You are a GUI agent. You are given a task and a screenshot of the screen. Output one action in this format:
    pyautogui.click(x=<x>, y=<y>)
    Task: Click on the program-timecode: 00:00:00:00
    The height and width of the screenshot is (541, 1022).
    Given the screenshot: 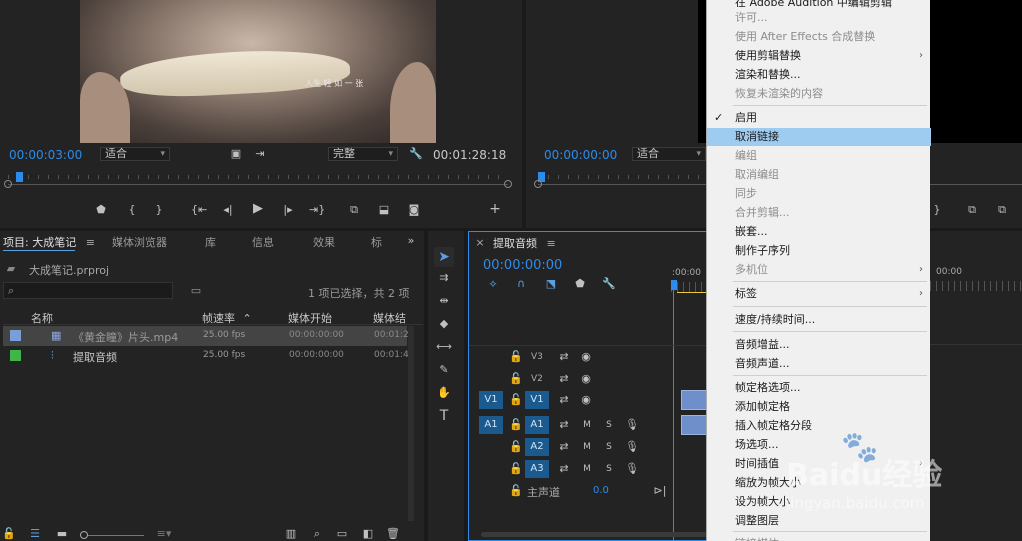 What is the action you would take?
    pyautogui.click(x=580, y=155)
    